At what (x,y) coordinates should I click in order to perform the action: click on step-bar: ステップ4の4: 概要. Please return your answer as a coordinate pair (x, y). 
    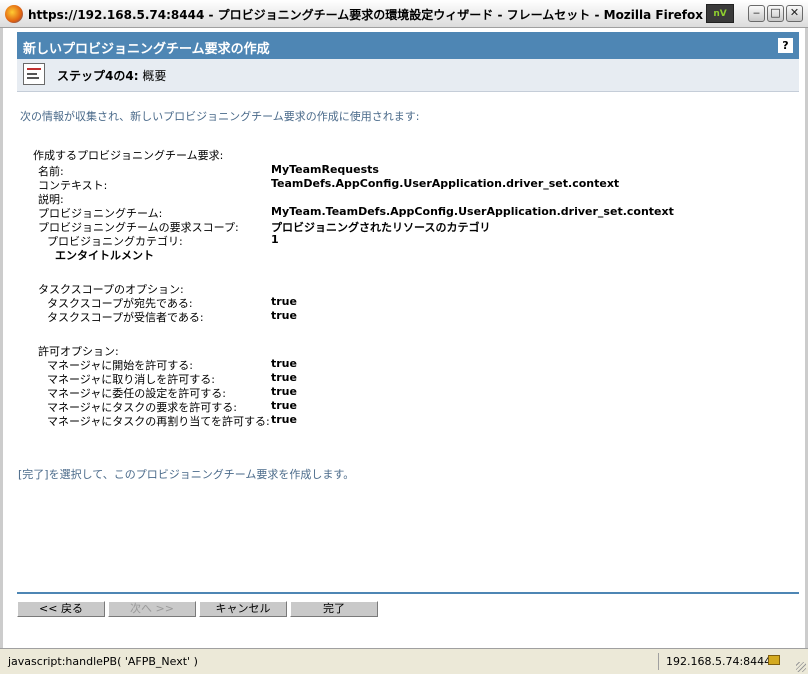
    Looking at the image, I should click on (408, 75).